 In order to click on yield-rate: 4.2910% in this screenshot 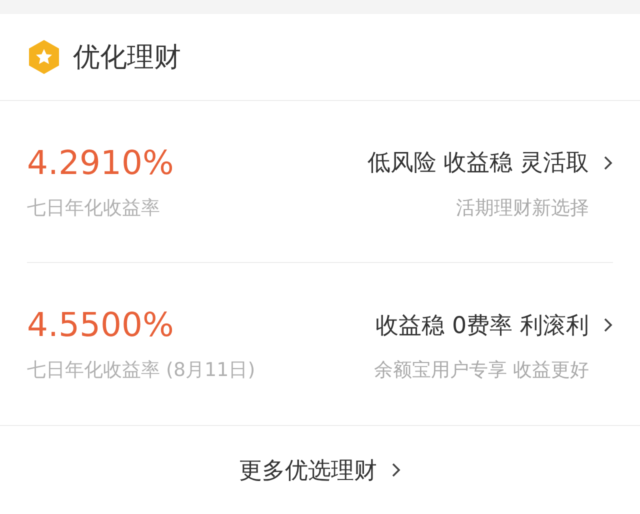, I will do `click(100, 162)`.